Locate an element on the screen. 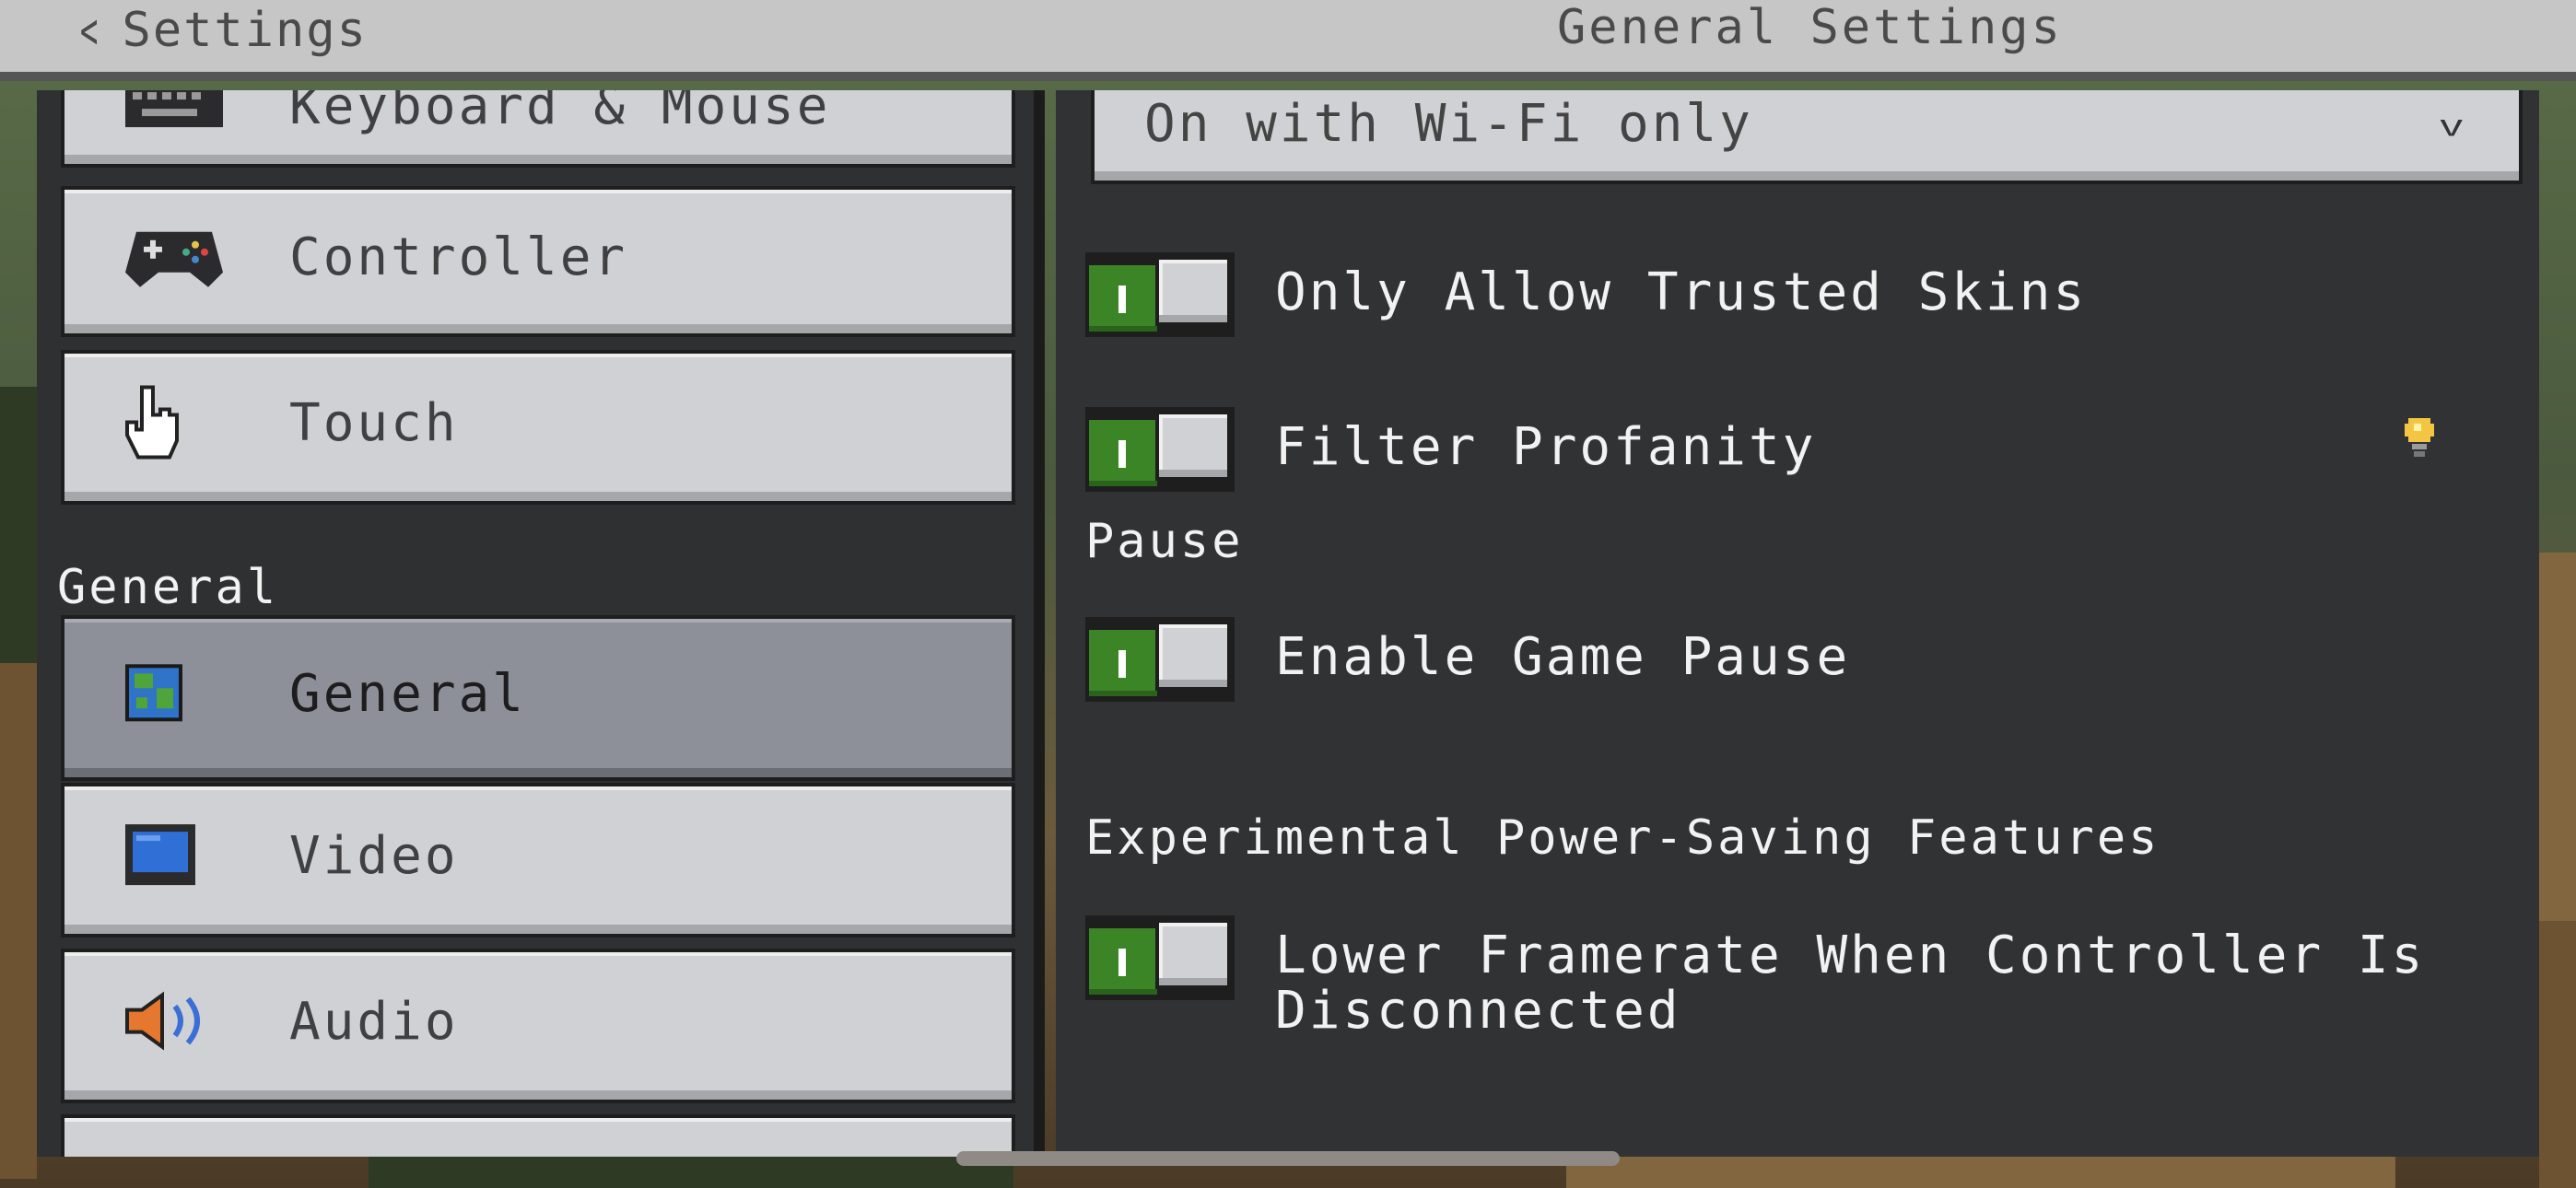  trusted-skins-label: Only Allow Trusted Skins is located at coordinates (1681, 292).